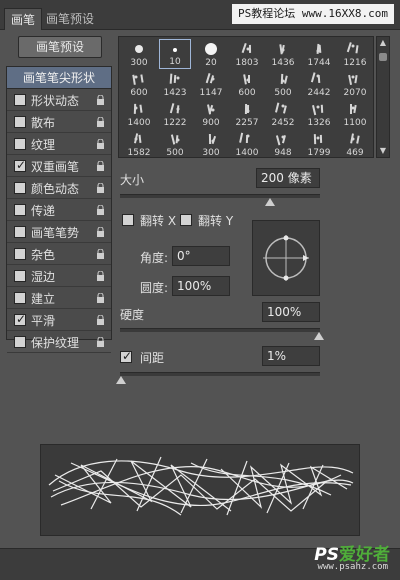  Describe the element at coordinates (175, 84) in the screenshot. I see `brush-tip: 1423` at that location.